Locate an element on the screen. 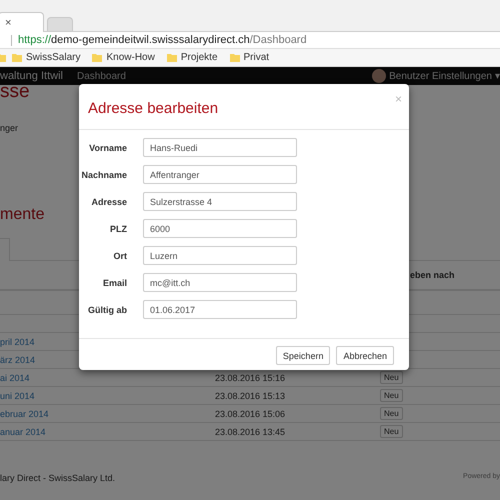  input-field: mc@itt.ch is located at coordinates (220, 282).